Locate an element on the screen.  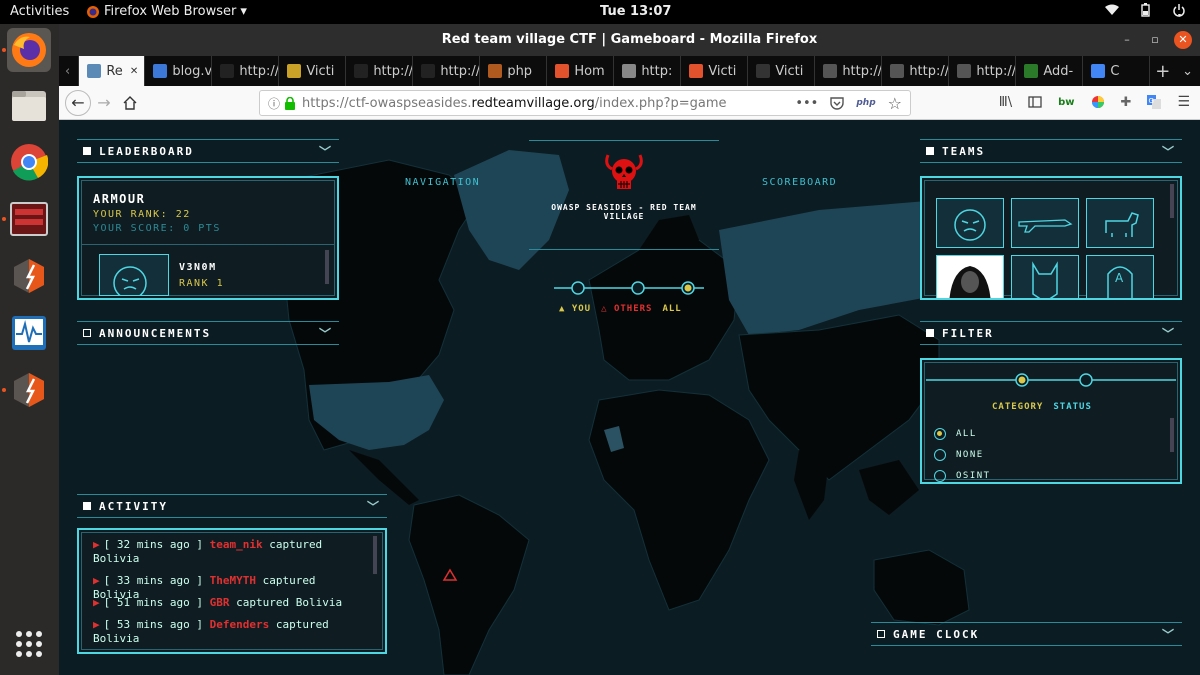
team-face-avatar-icon is located at coordinates (970, 225).